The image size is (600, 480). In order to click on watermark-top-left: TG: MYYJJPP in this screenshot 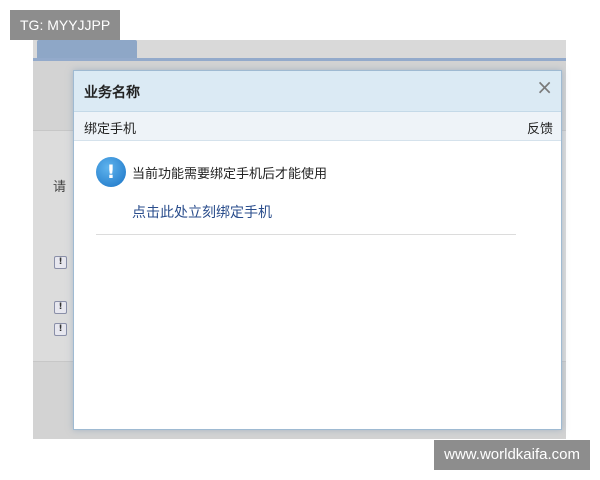, I will do `click(65, 25)`.